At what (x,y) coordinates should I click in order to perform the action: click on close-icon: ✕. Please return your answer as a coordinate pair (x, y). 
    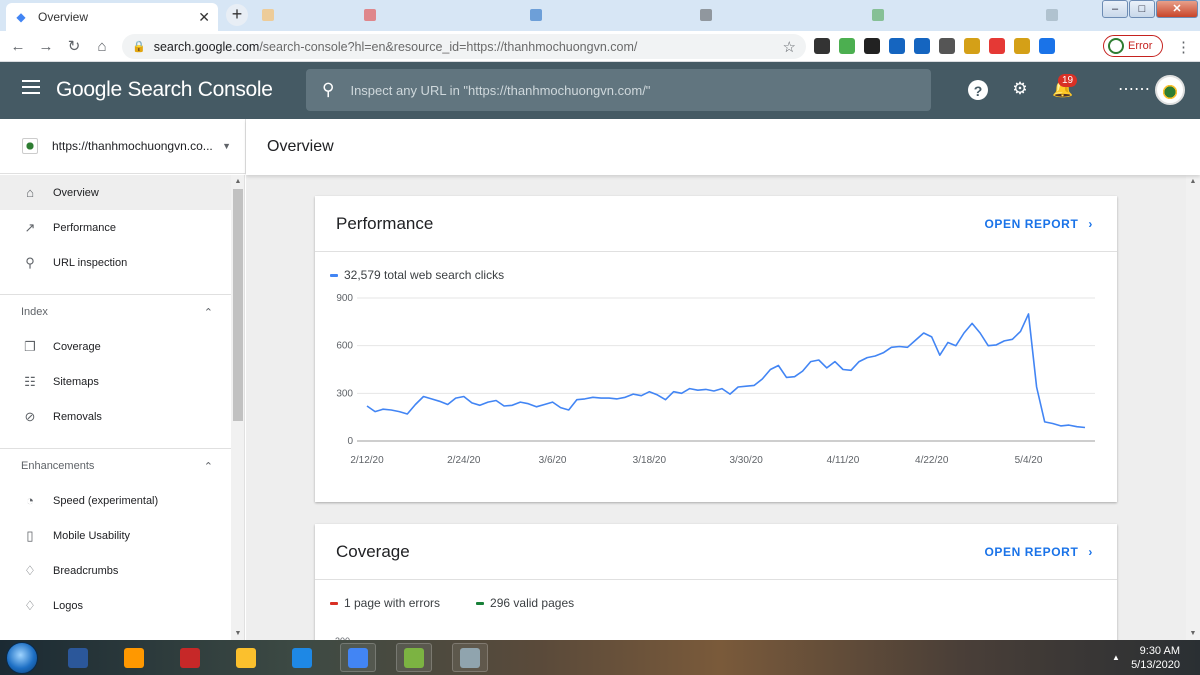
    Looking at the image, I should click on (204, 17).